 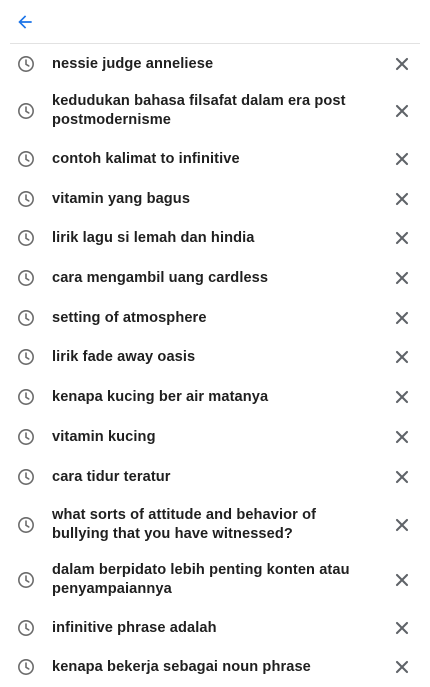 What do you see at coordinates (134, 627) in the screenshot?
I see `history-item-label: infinitive phrase adalah` at bounding box center [134, 627].